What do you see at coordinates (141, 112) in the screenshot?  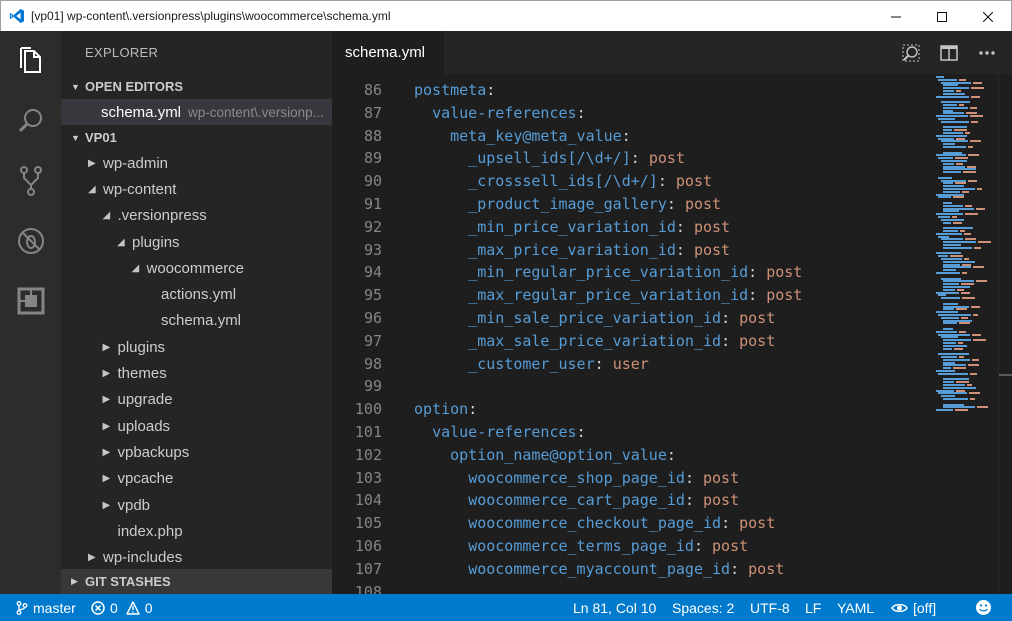 I see `open-editor-filename: schema.yml` at bounding box center [141, 112].